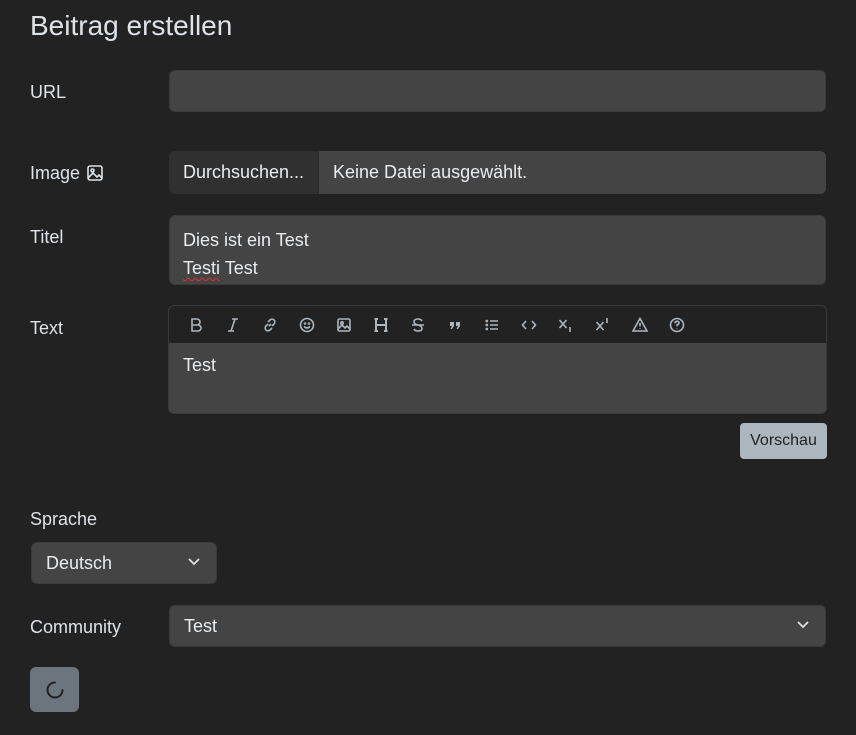 The image size is (856, 735). I want to click on code-icon, so click(528, 324).